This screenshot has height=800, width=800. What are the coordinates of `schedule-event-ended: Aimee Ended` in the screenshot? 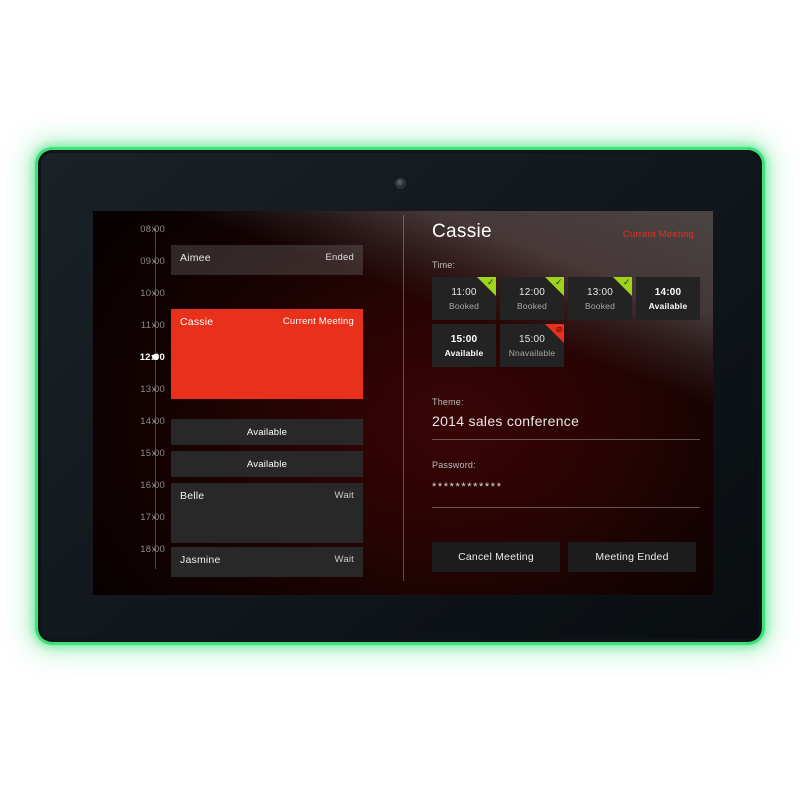 It's located at (267, 260).